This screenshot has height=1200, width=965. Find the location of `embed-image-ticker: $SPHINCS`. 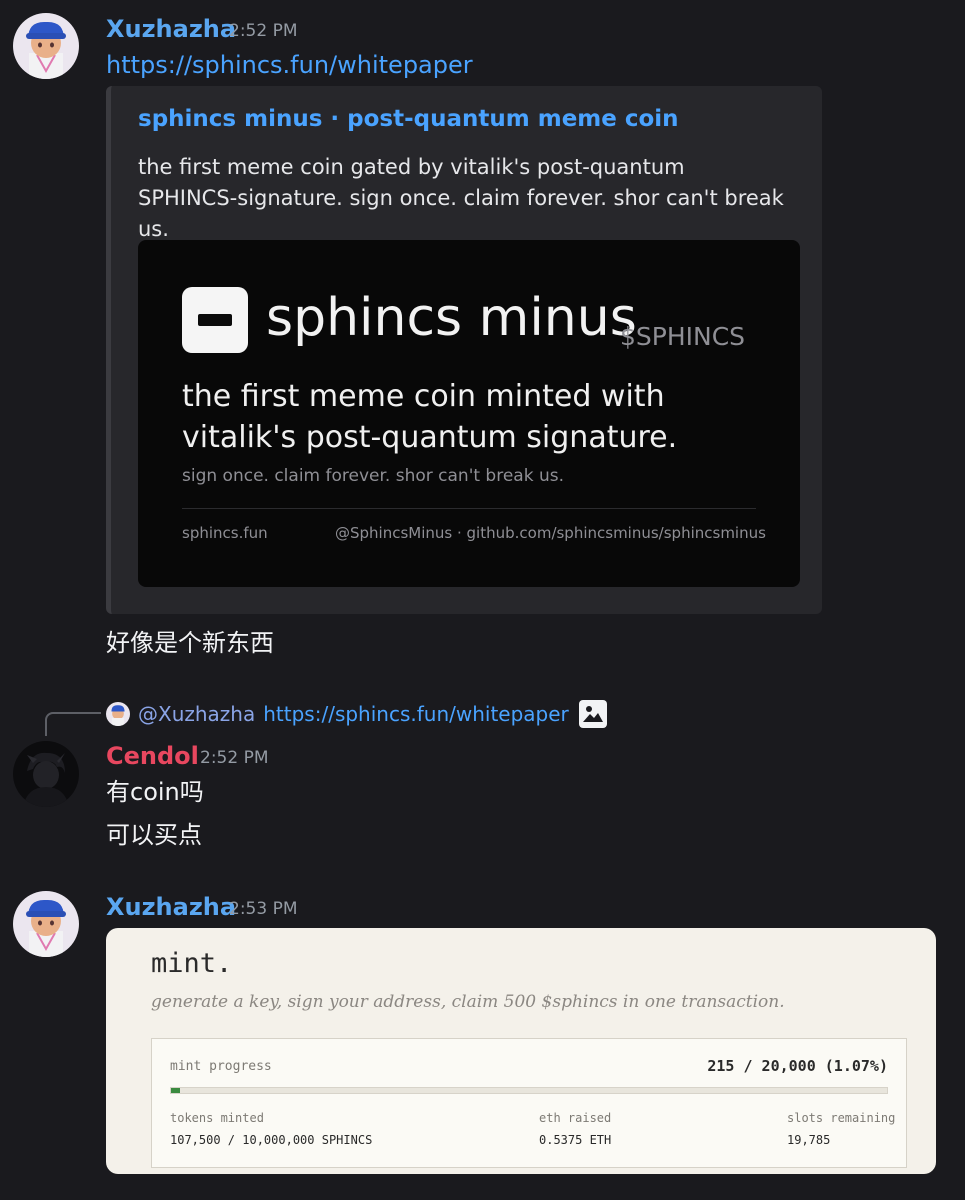

embed-image-ticker: $SPHINCS is located at coordinates (683, 336).